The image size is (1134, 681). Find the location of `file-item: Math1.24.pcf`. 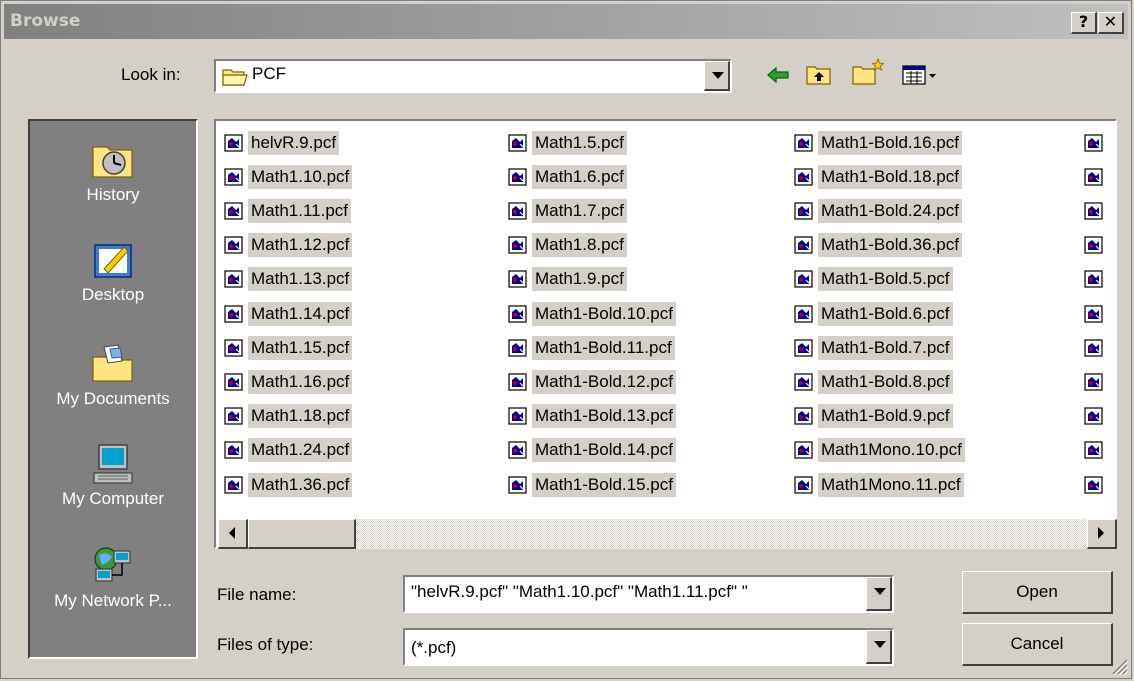

file-item: Math1.24.pcf is located at coordinates (288, 450).